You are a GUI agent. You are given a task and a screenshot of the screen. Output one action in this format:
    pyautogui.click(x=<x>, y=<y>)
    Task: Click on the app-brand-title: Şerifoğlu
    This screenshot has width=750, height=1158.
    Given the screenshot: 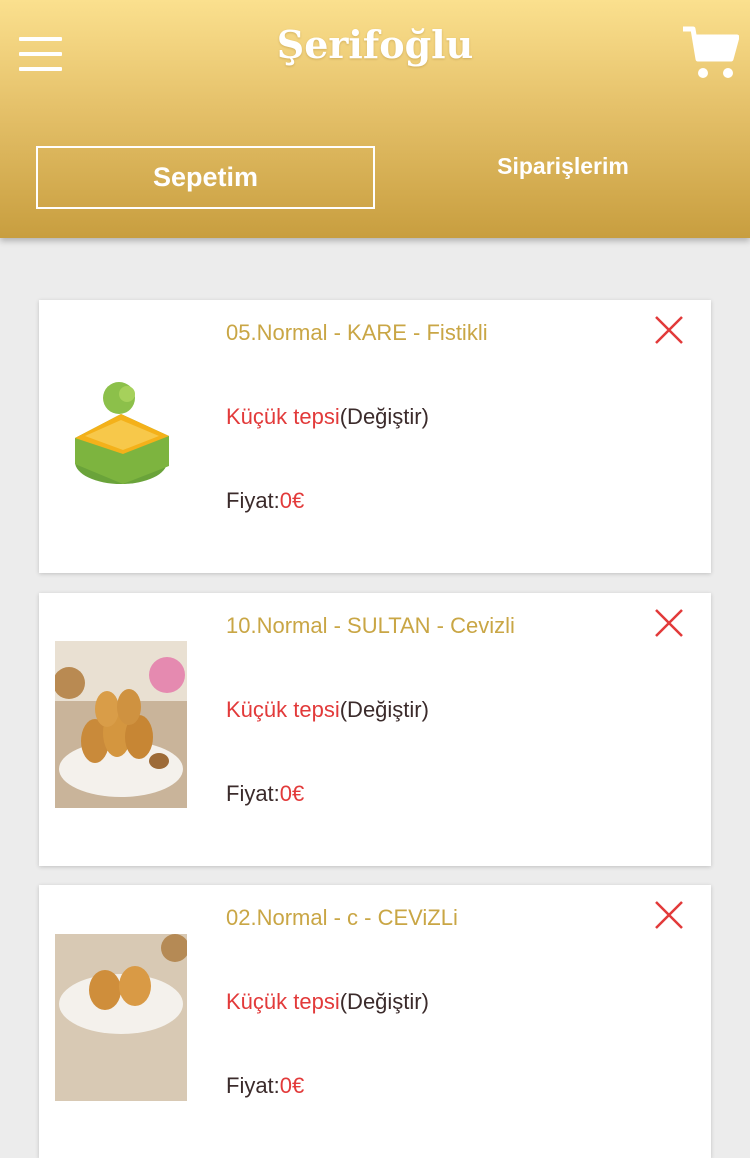 What is the action you would take?
    pyautogui.click(x=375, y=44)
    